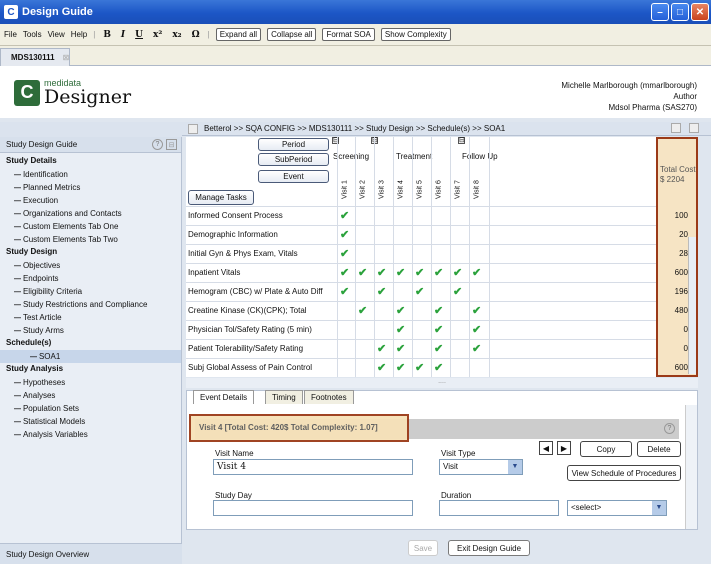  I want to click on study-day-input, so click(313, 508).